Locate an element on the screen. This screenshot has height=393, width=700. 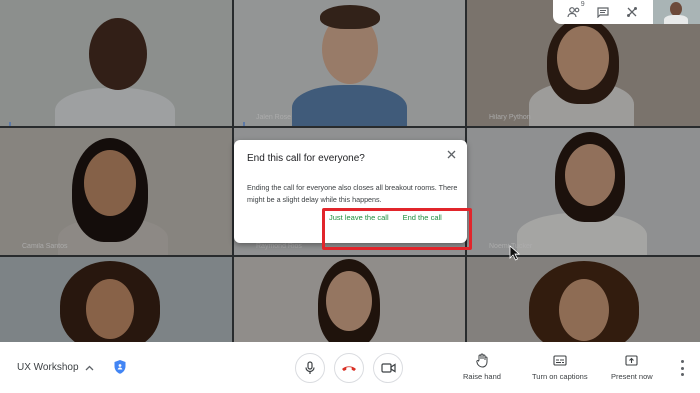
top-controls: 9 is located at coordinates (603, 12).